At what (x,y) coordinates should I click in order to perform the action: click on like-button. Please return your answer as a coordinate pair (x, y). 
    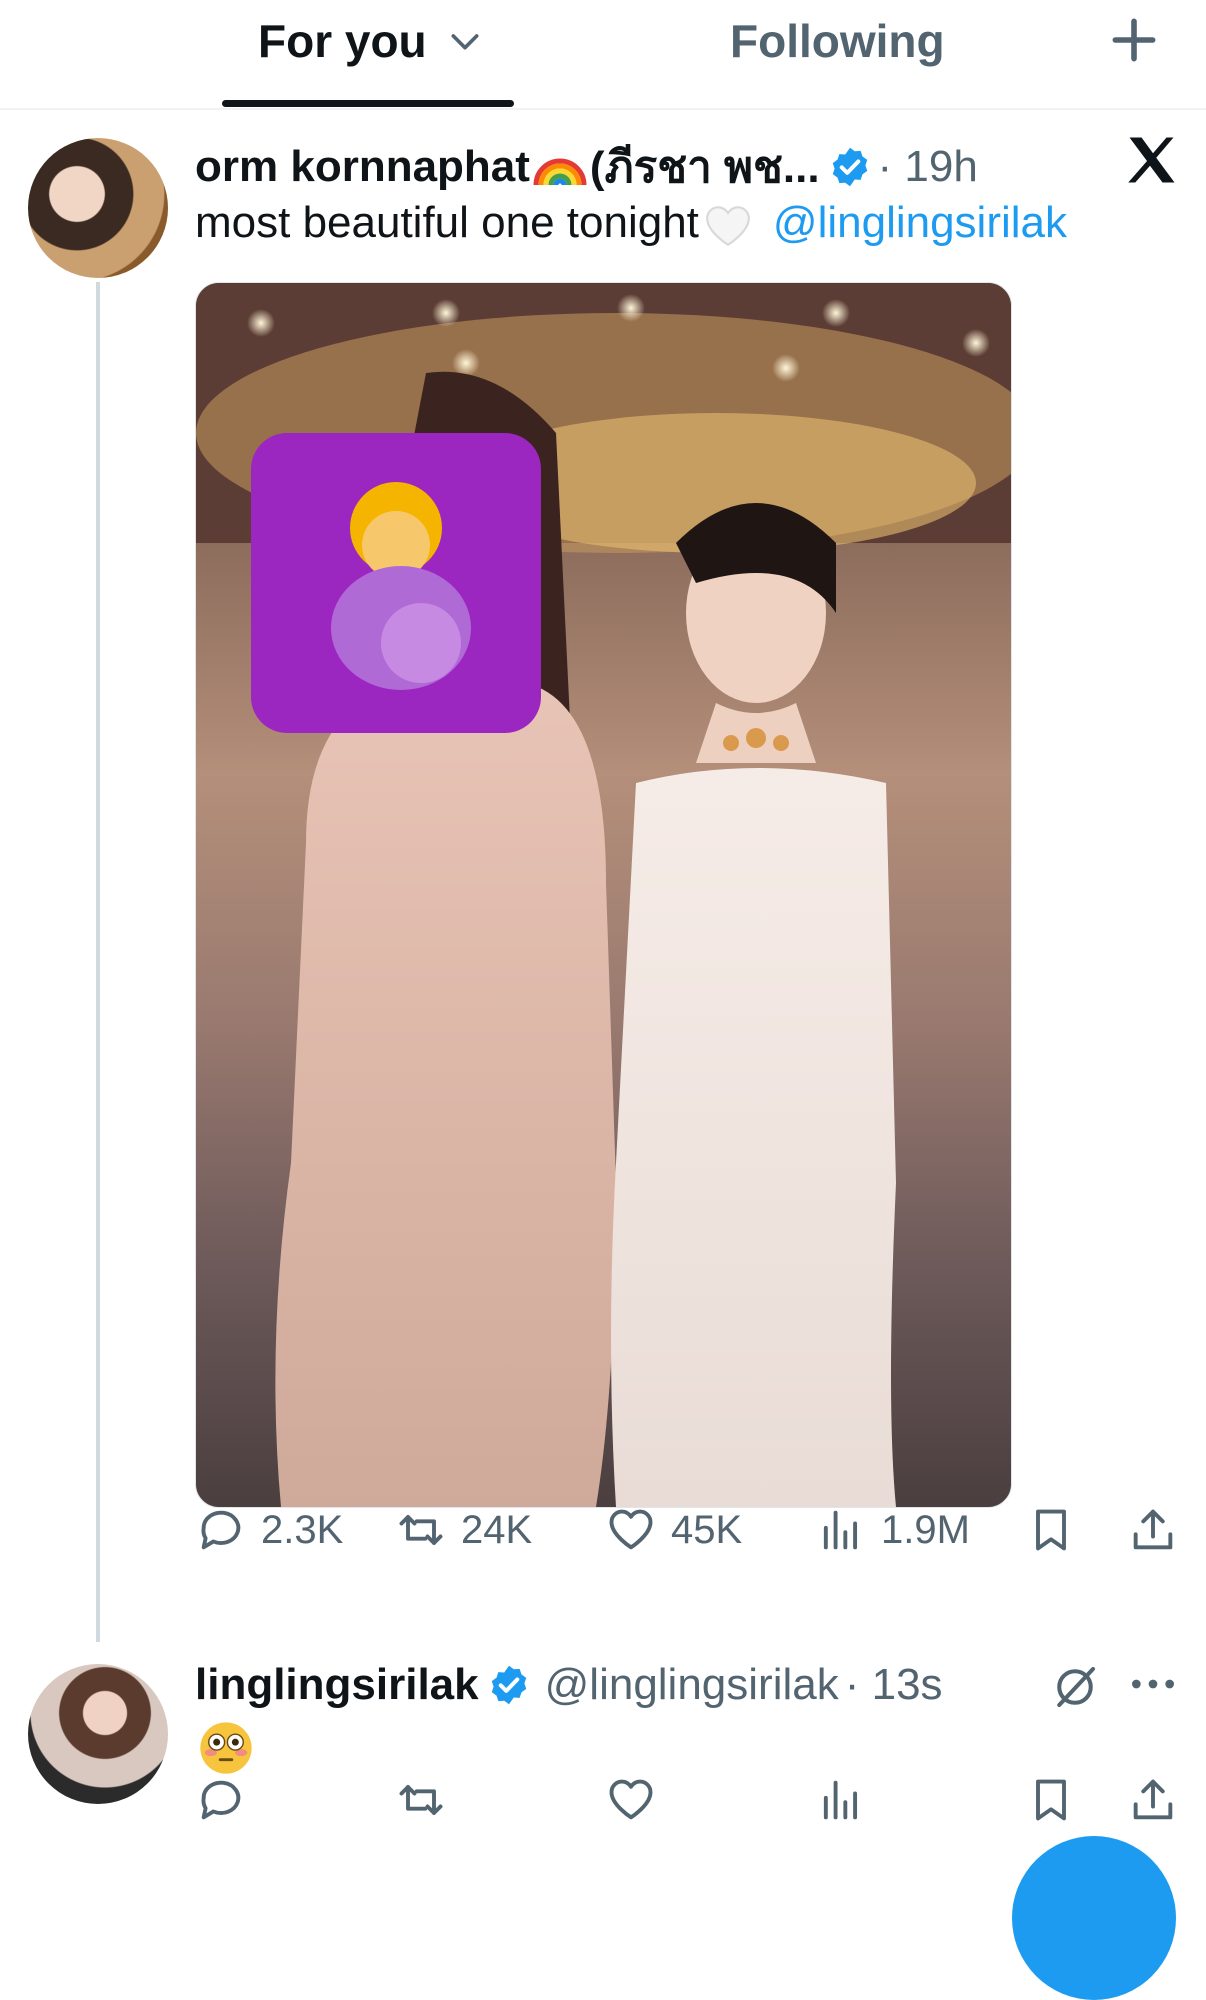
    Looking at the image, I should click on (631, 1800).